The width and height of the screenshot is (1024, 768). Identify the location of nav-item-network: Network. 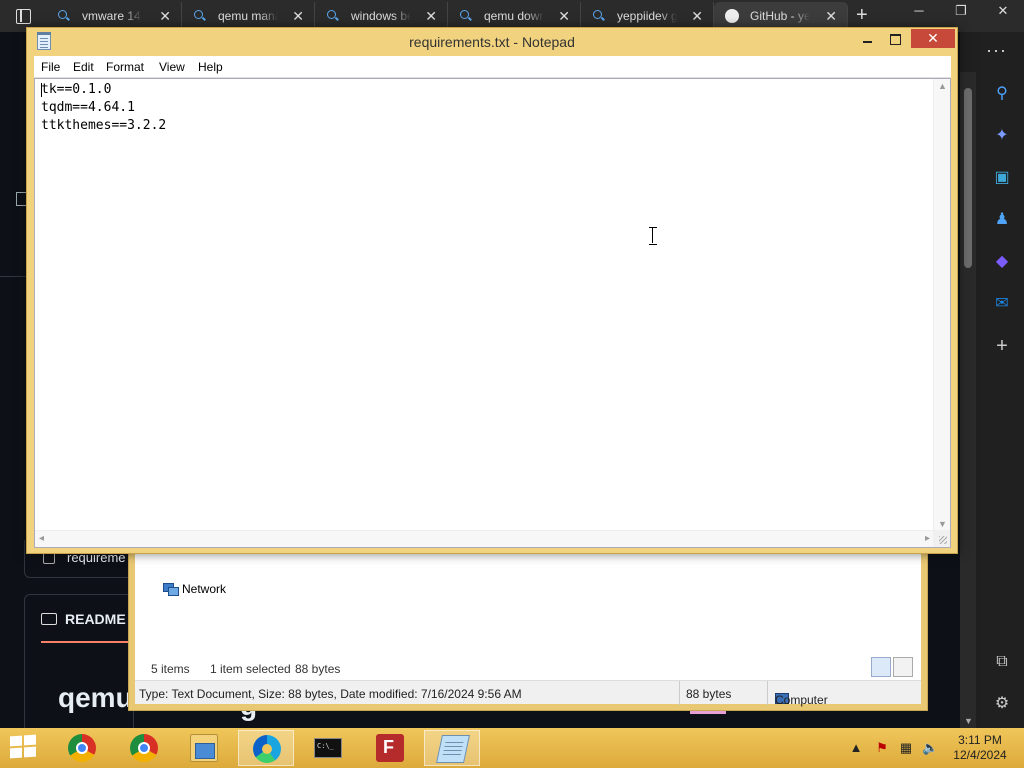
(194, 589).